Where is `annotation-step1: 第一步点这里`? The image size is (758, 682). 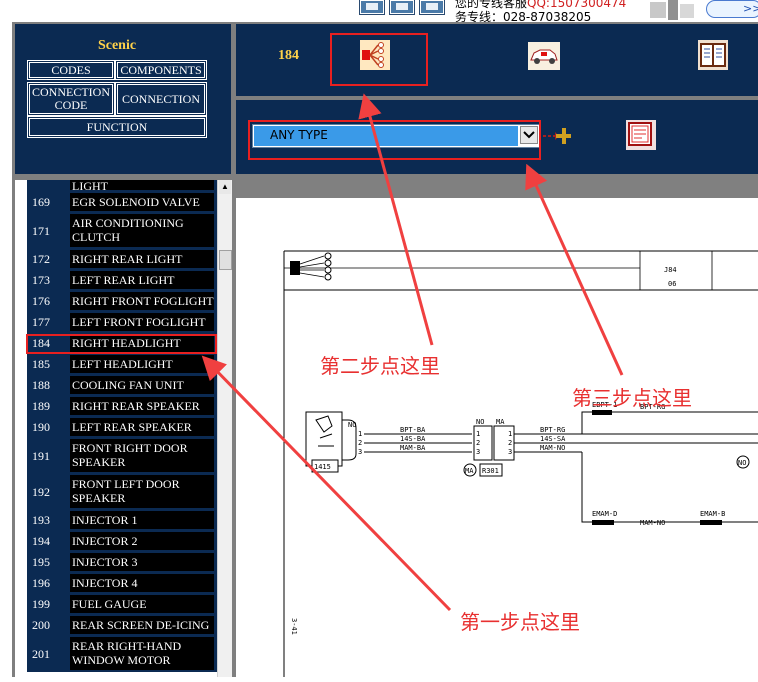
annotation-step1: 第一步点这里 is located at coordinates (520, 622).